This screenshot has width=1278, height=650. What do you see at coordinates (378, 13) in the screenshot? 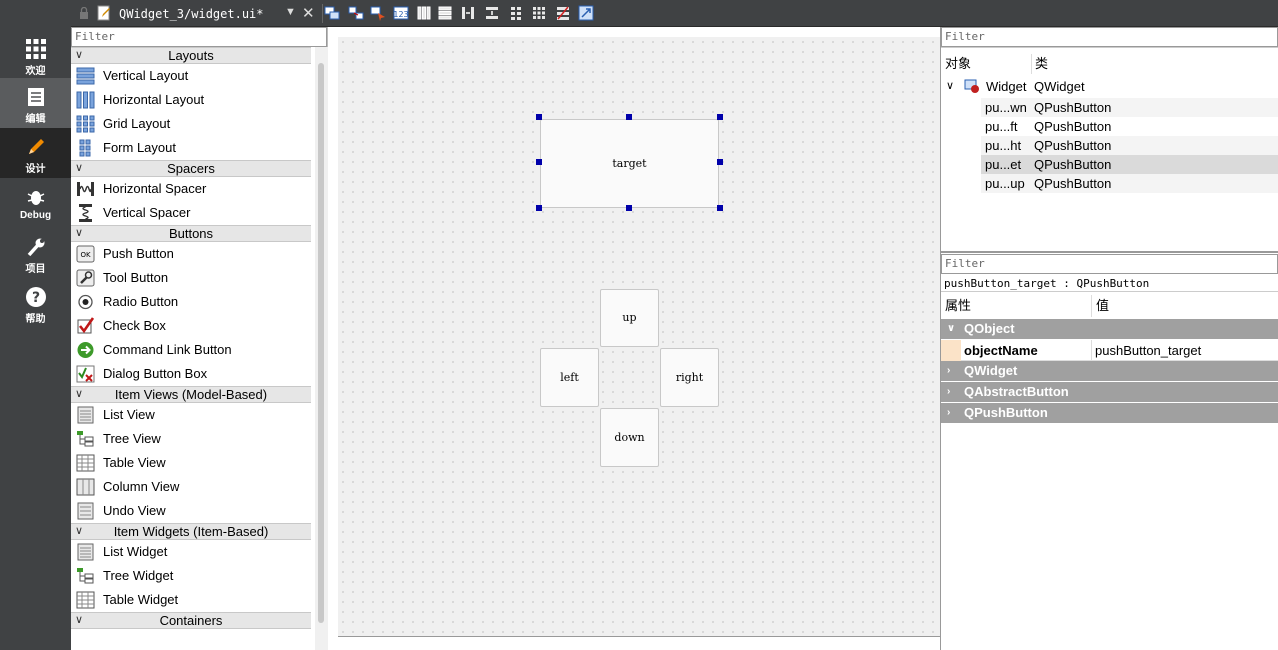
I see `edit-buddies-icon` at bounding box center [378, 13].